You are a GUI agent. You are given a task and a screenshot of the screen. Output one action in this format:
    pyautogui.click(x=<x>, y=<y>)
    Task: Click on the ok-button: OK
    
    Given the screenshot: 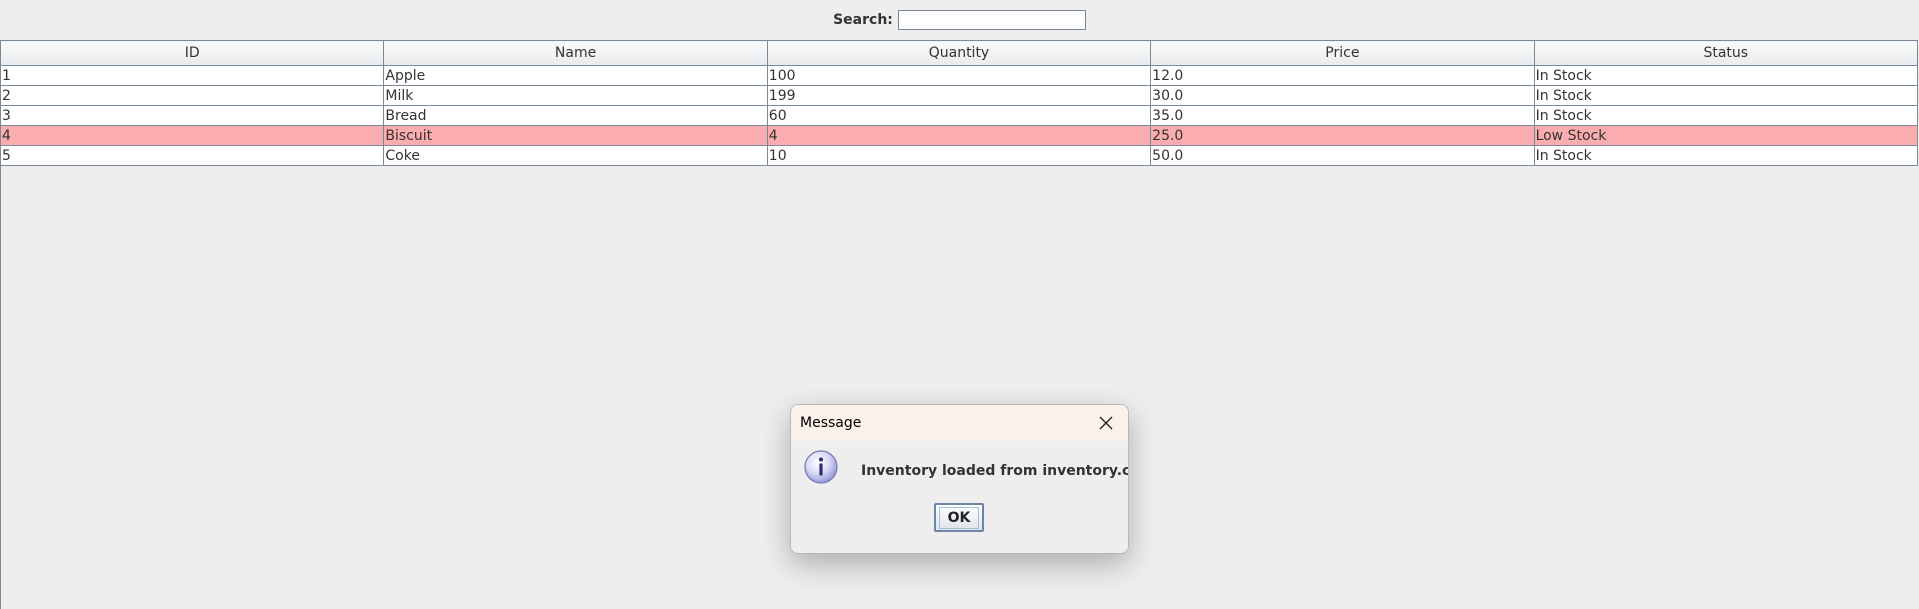 What is the action you would take?
    pyautogui.click(x=959, y=517)
    